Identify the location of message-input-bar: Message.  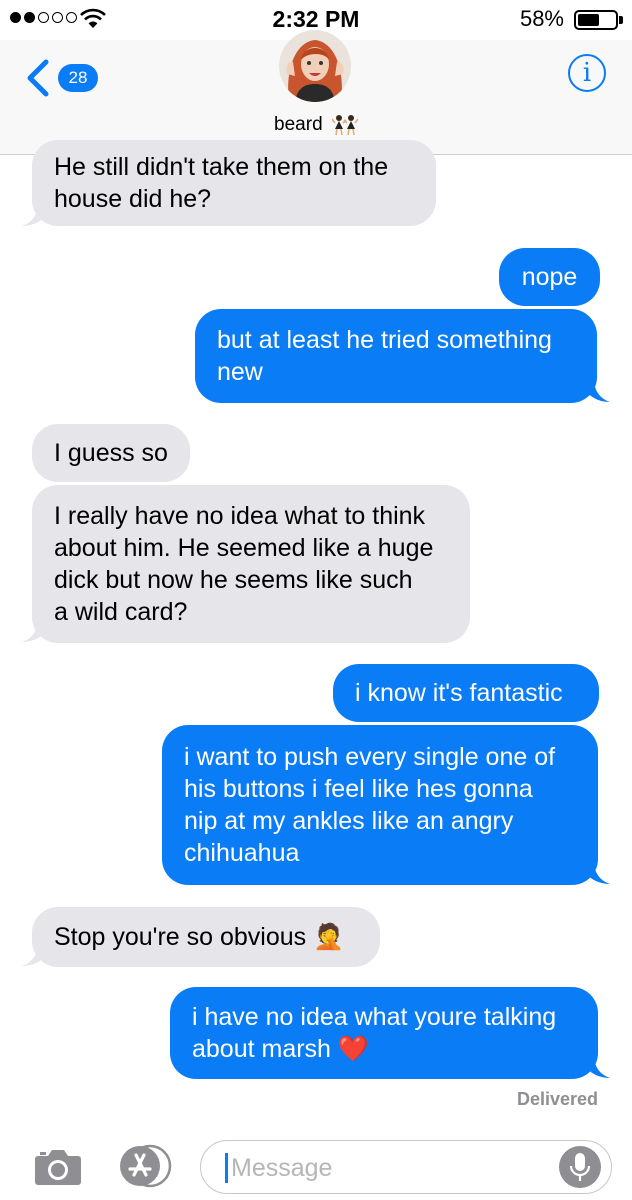
(316, 1166).